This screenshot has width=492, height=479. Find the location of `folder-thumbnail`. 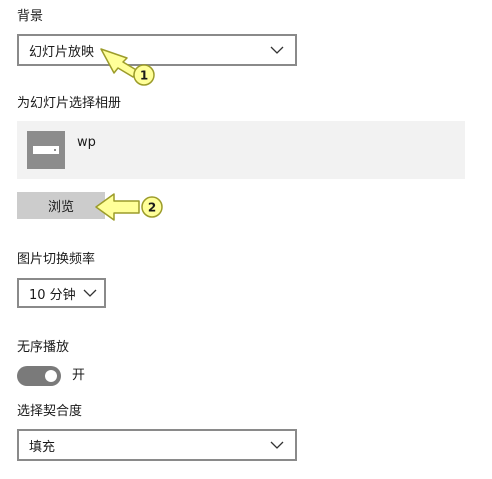

folder-thumbnail is located at coordinates (46, 150).